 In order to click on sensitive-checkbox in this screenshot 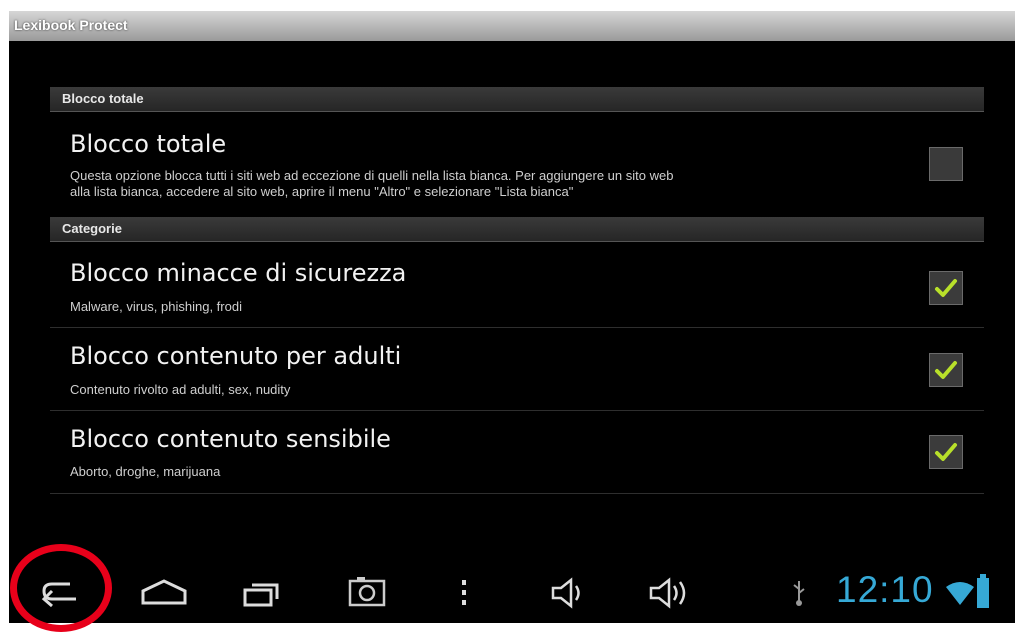, I will do `click(946, 452)`.